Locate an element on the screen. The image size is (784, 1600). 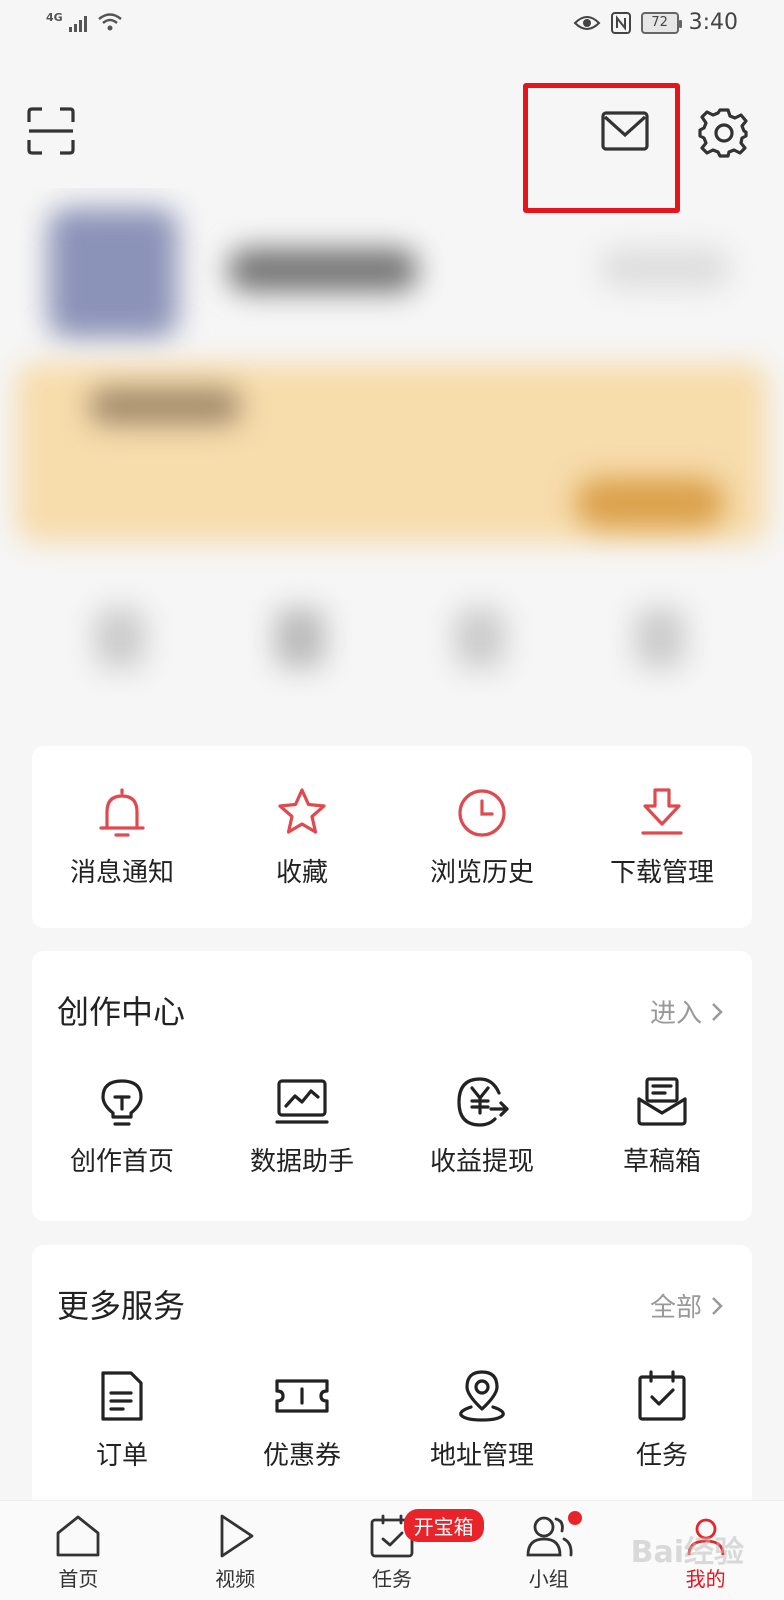
quick-actions-card: 消息通知 收藏 浏览历史 下载管理 is located at coordinates (392, 837).